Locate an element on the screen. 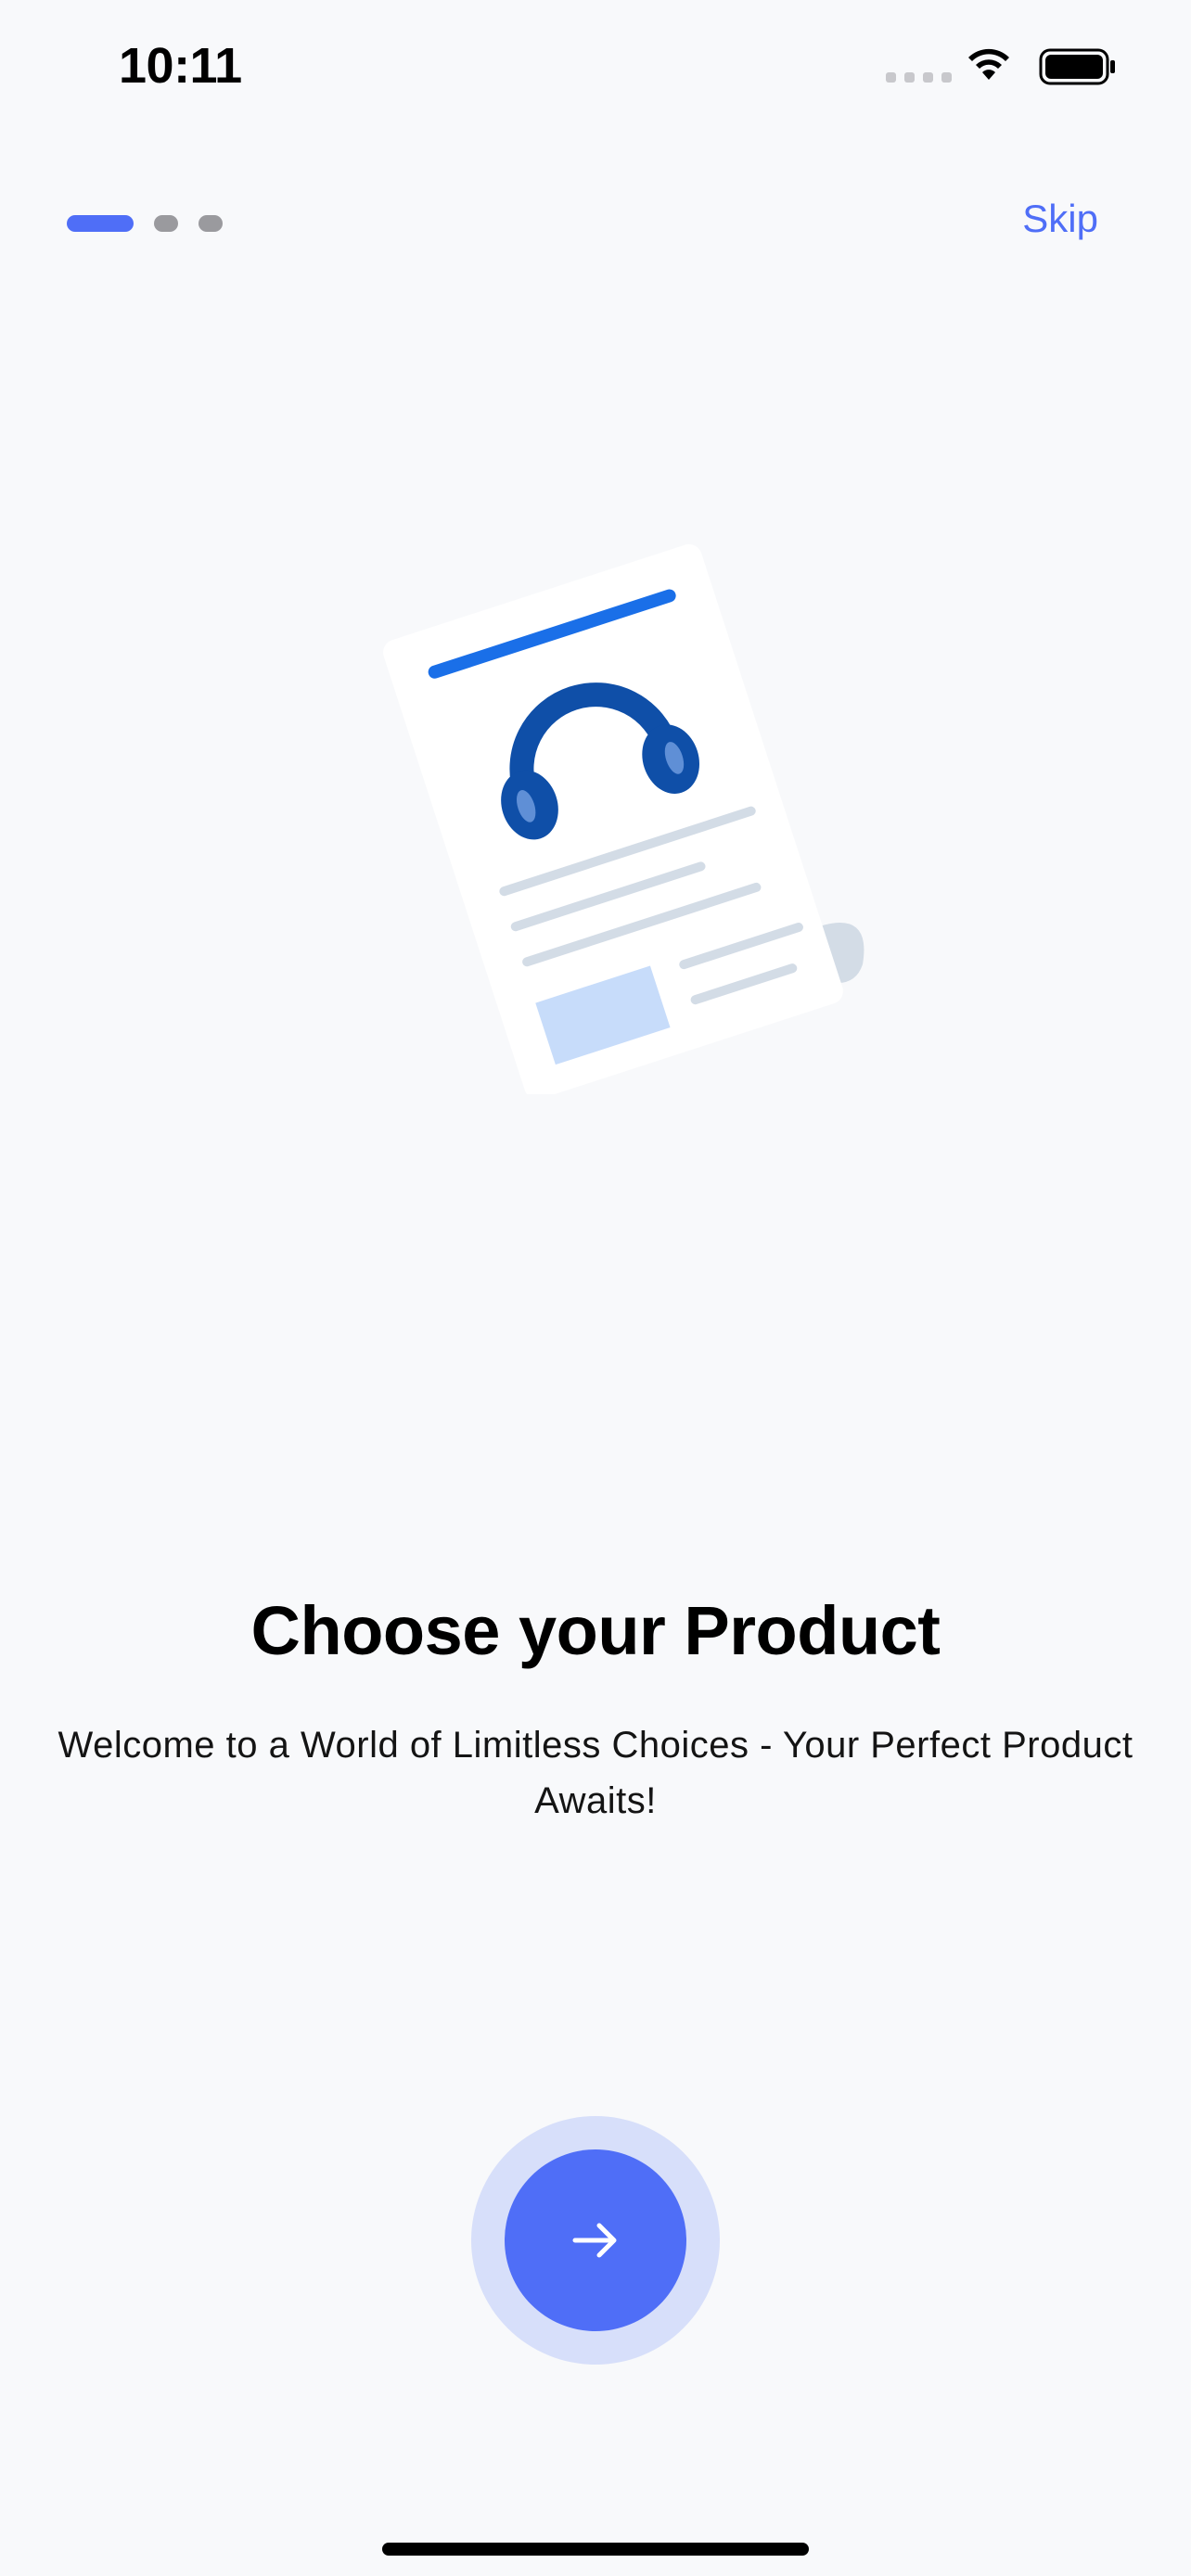 The width and height of the screenshot is (1191, 2576). next-button-ring is located at coordinates (595, 2240).